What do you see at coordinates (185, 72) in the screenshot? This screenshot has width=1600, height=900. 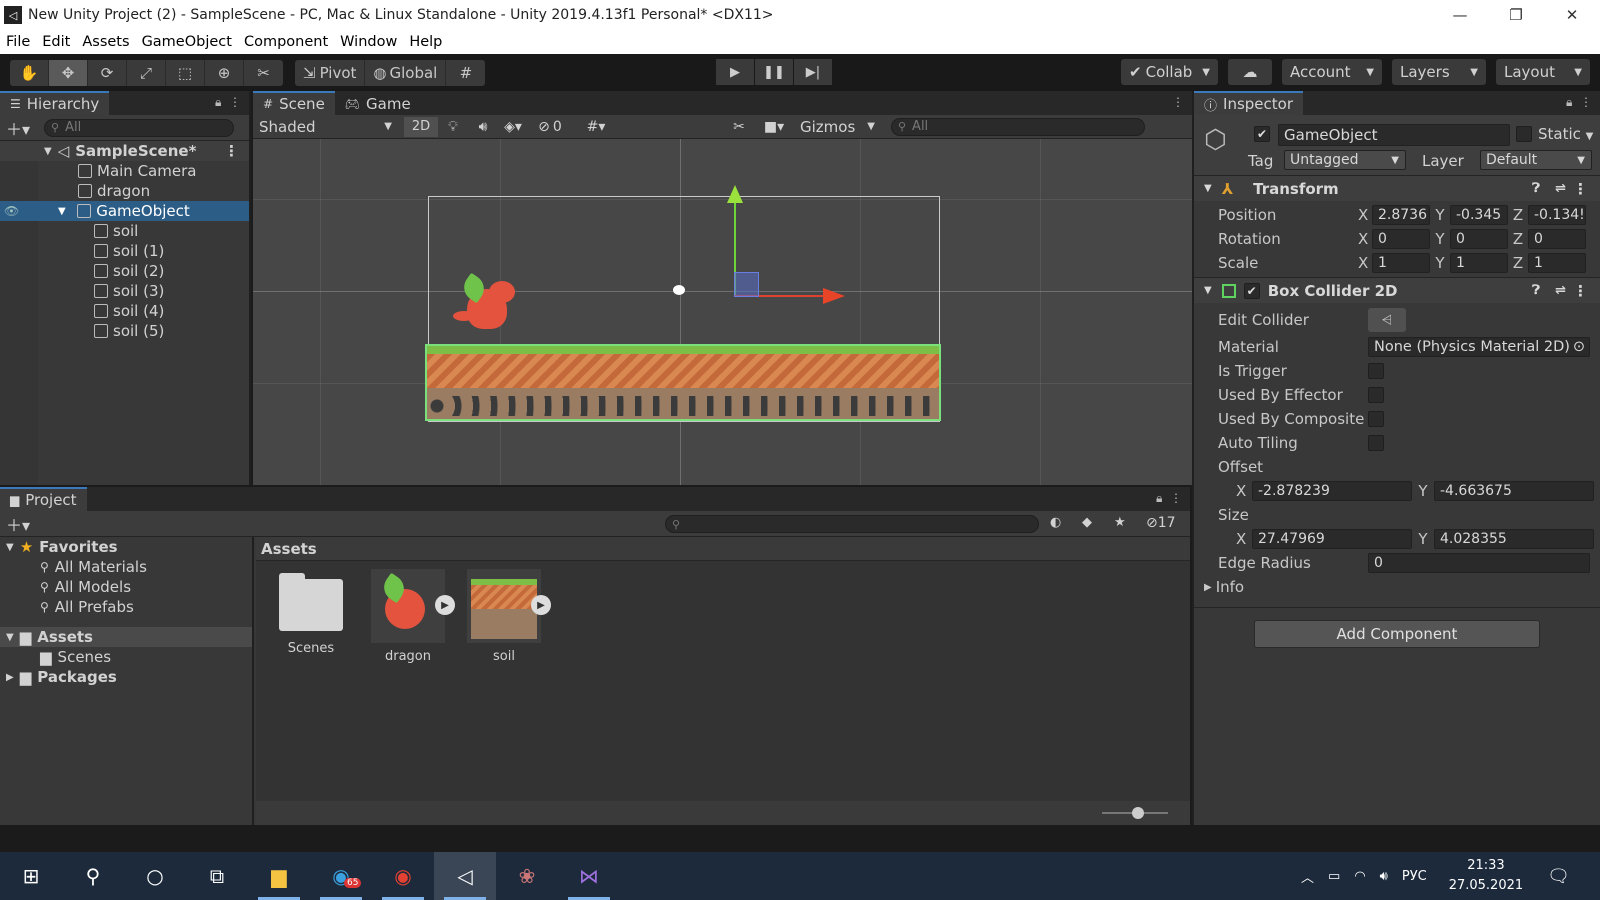 I see `rect-tool-icon: ⬚` at bounding box center [185, 72].